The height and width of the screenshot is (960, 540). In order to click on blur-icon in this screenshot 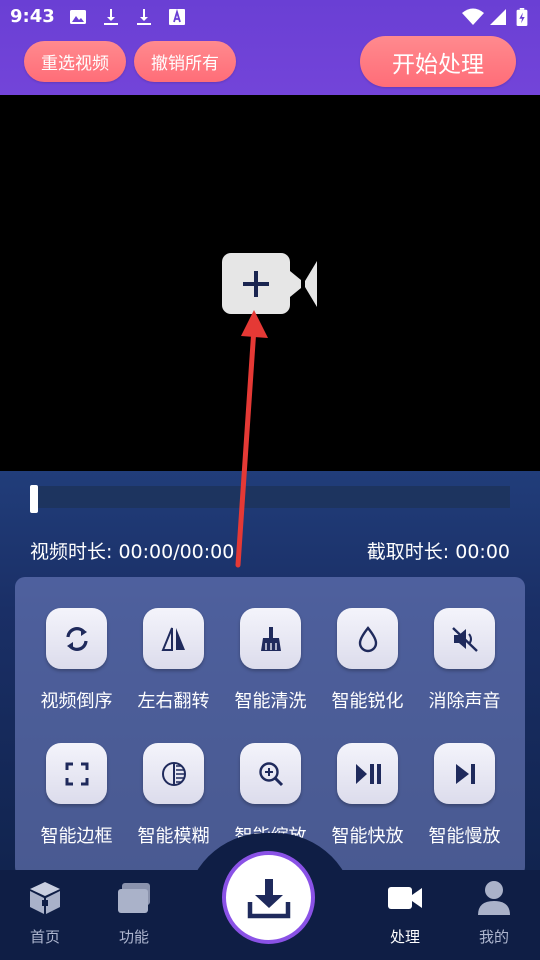, I will do `click(173, 773)`.